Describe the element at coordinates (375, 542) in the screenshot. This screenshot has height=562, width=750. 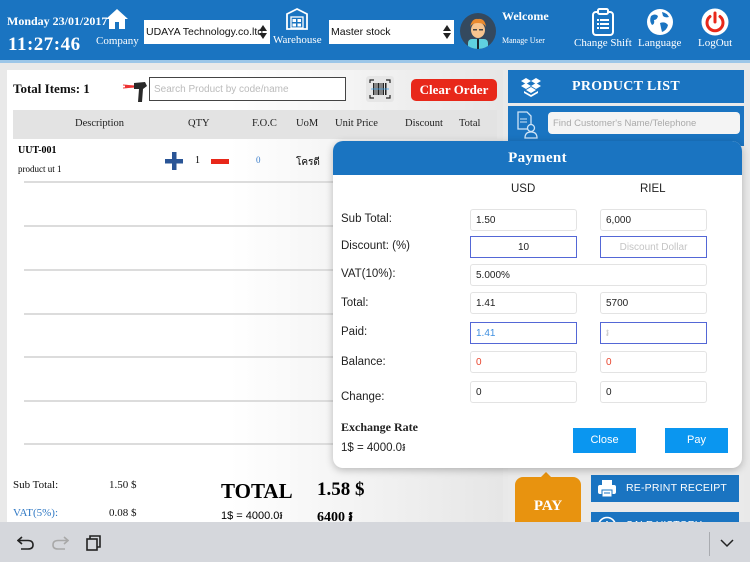
I see `system-toolbar` at that location.